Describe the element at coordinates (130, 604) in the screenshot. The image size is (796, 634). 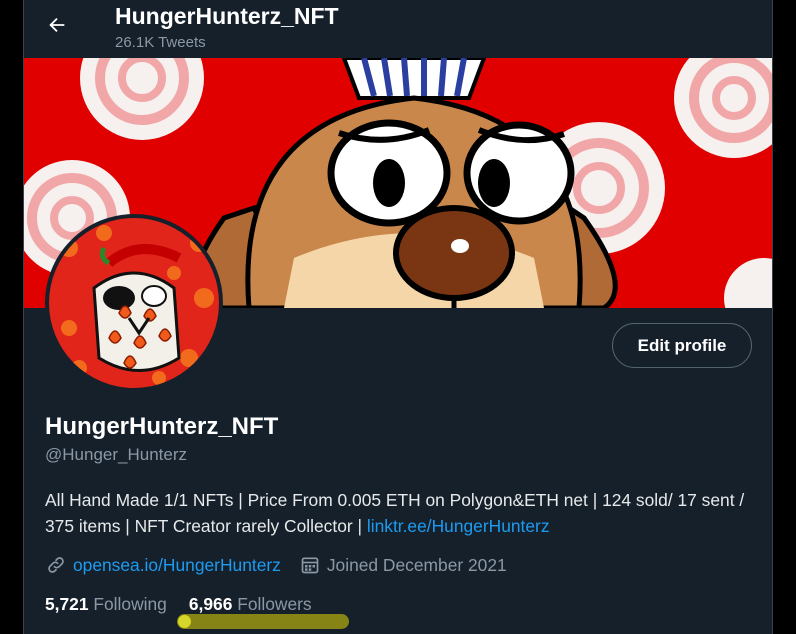
I see `following-label: Following` at that location.